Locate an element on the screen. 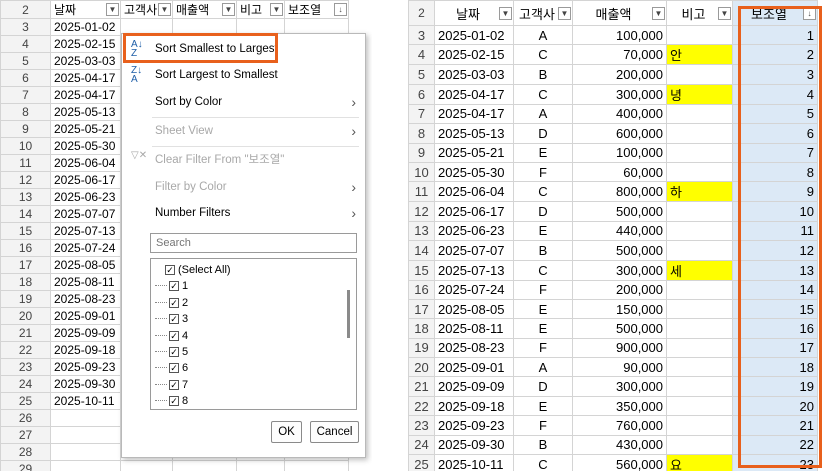 Image resolution: width=823 pixels, height=471 pixels. row-header: 19 is located at coordinates (25, 299).